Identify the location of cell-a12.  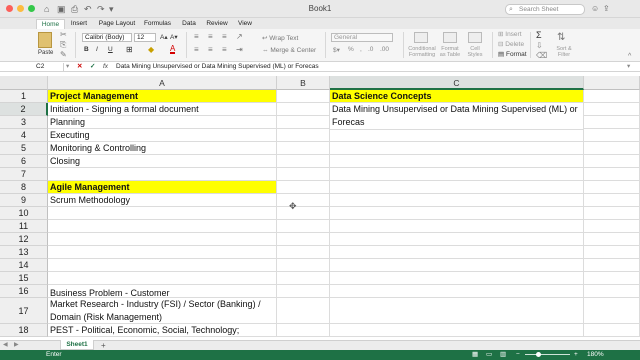
(162, 239).